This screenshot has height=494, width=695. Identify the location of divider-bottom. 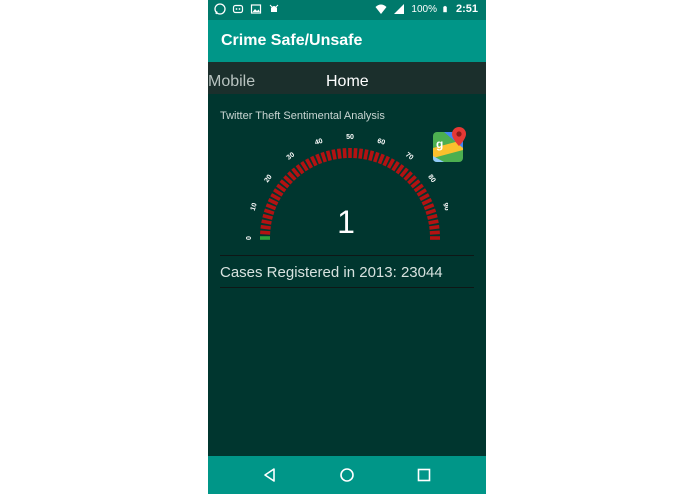
(347, 287).